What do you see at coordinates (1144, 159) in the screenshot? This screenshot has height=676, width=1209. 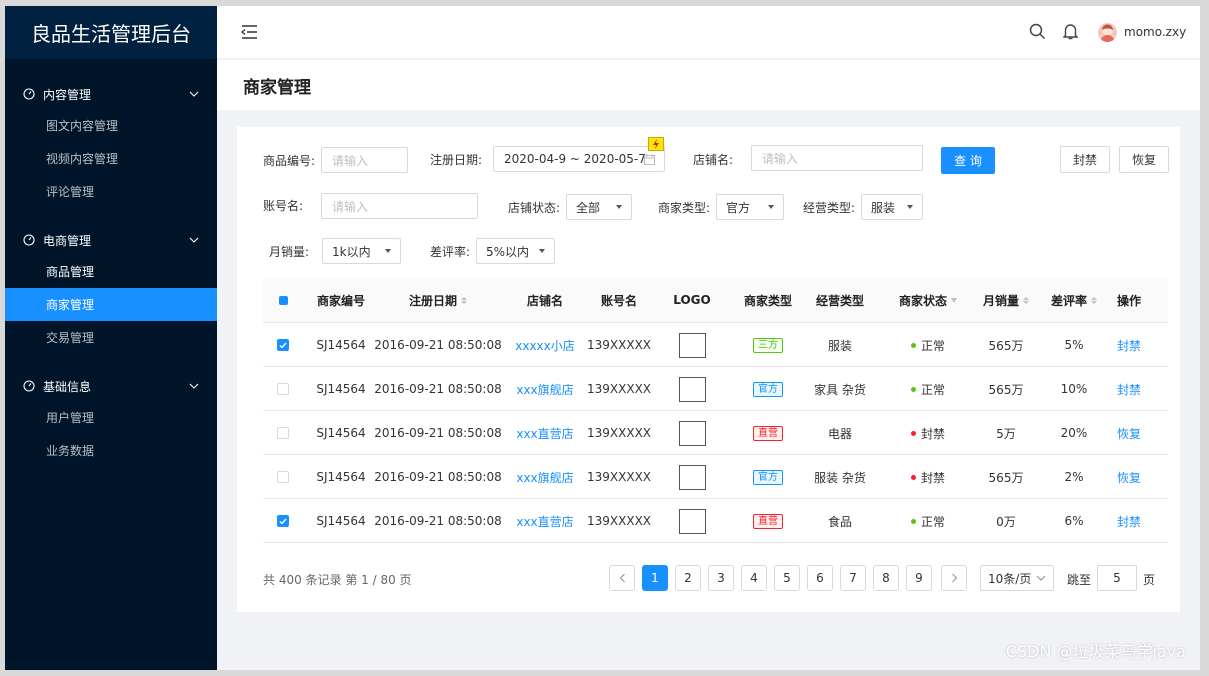 I see `restore-button: 恢复` at bounding box center [1144, 159].